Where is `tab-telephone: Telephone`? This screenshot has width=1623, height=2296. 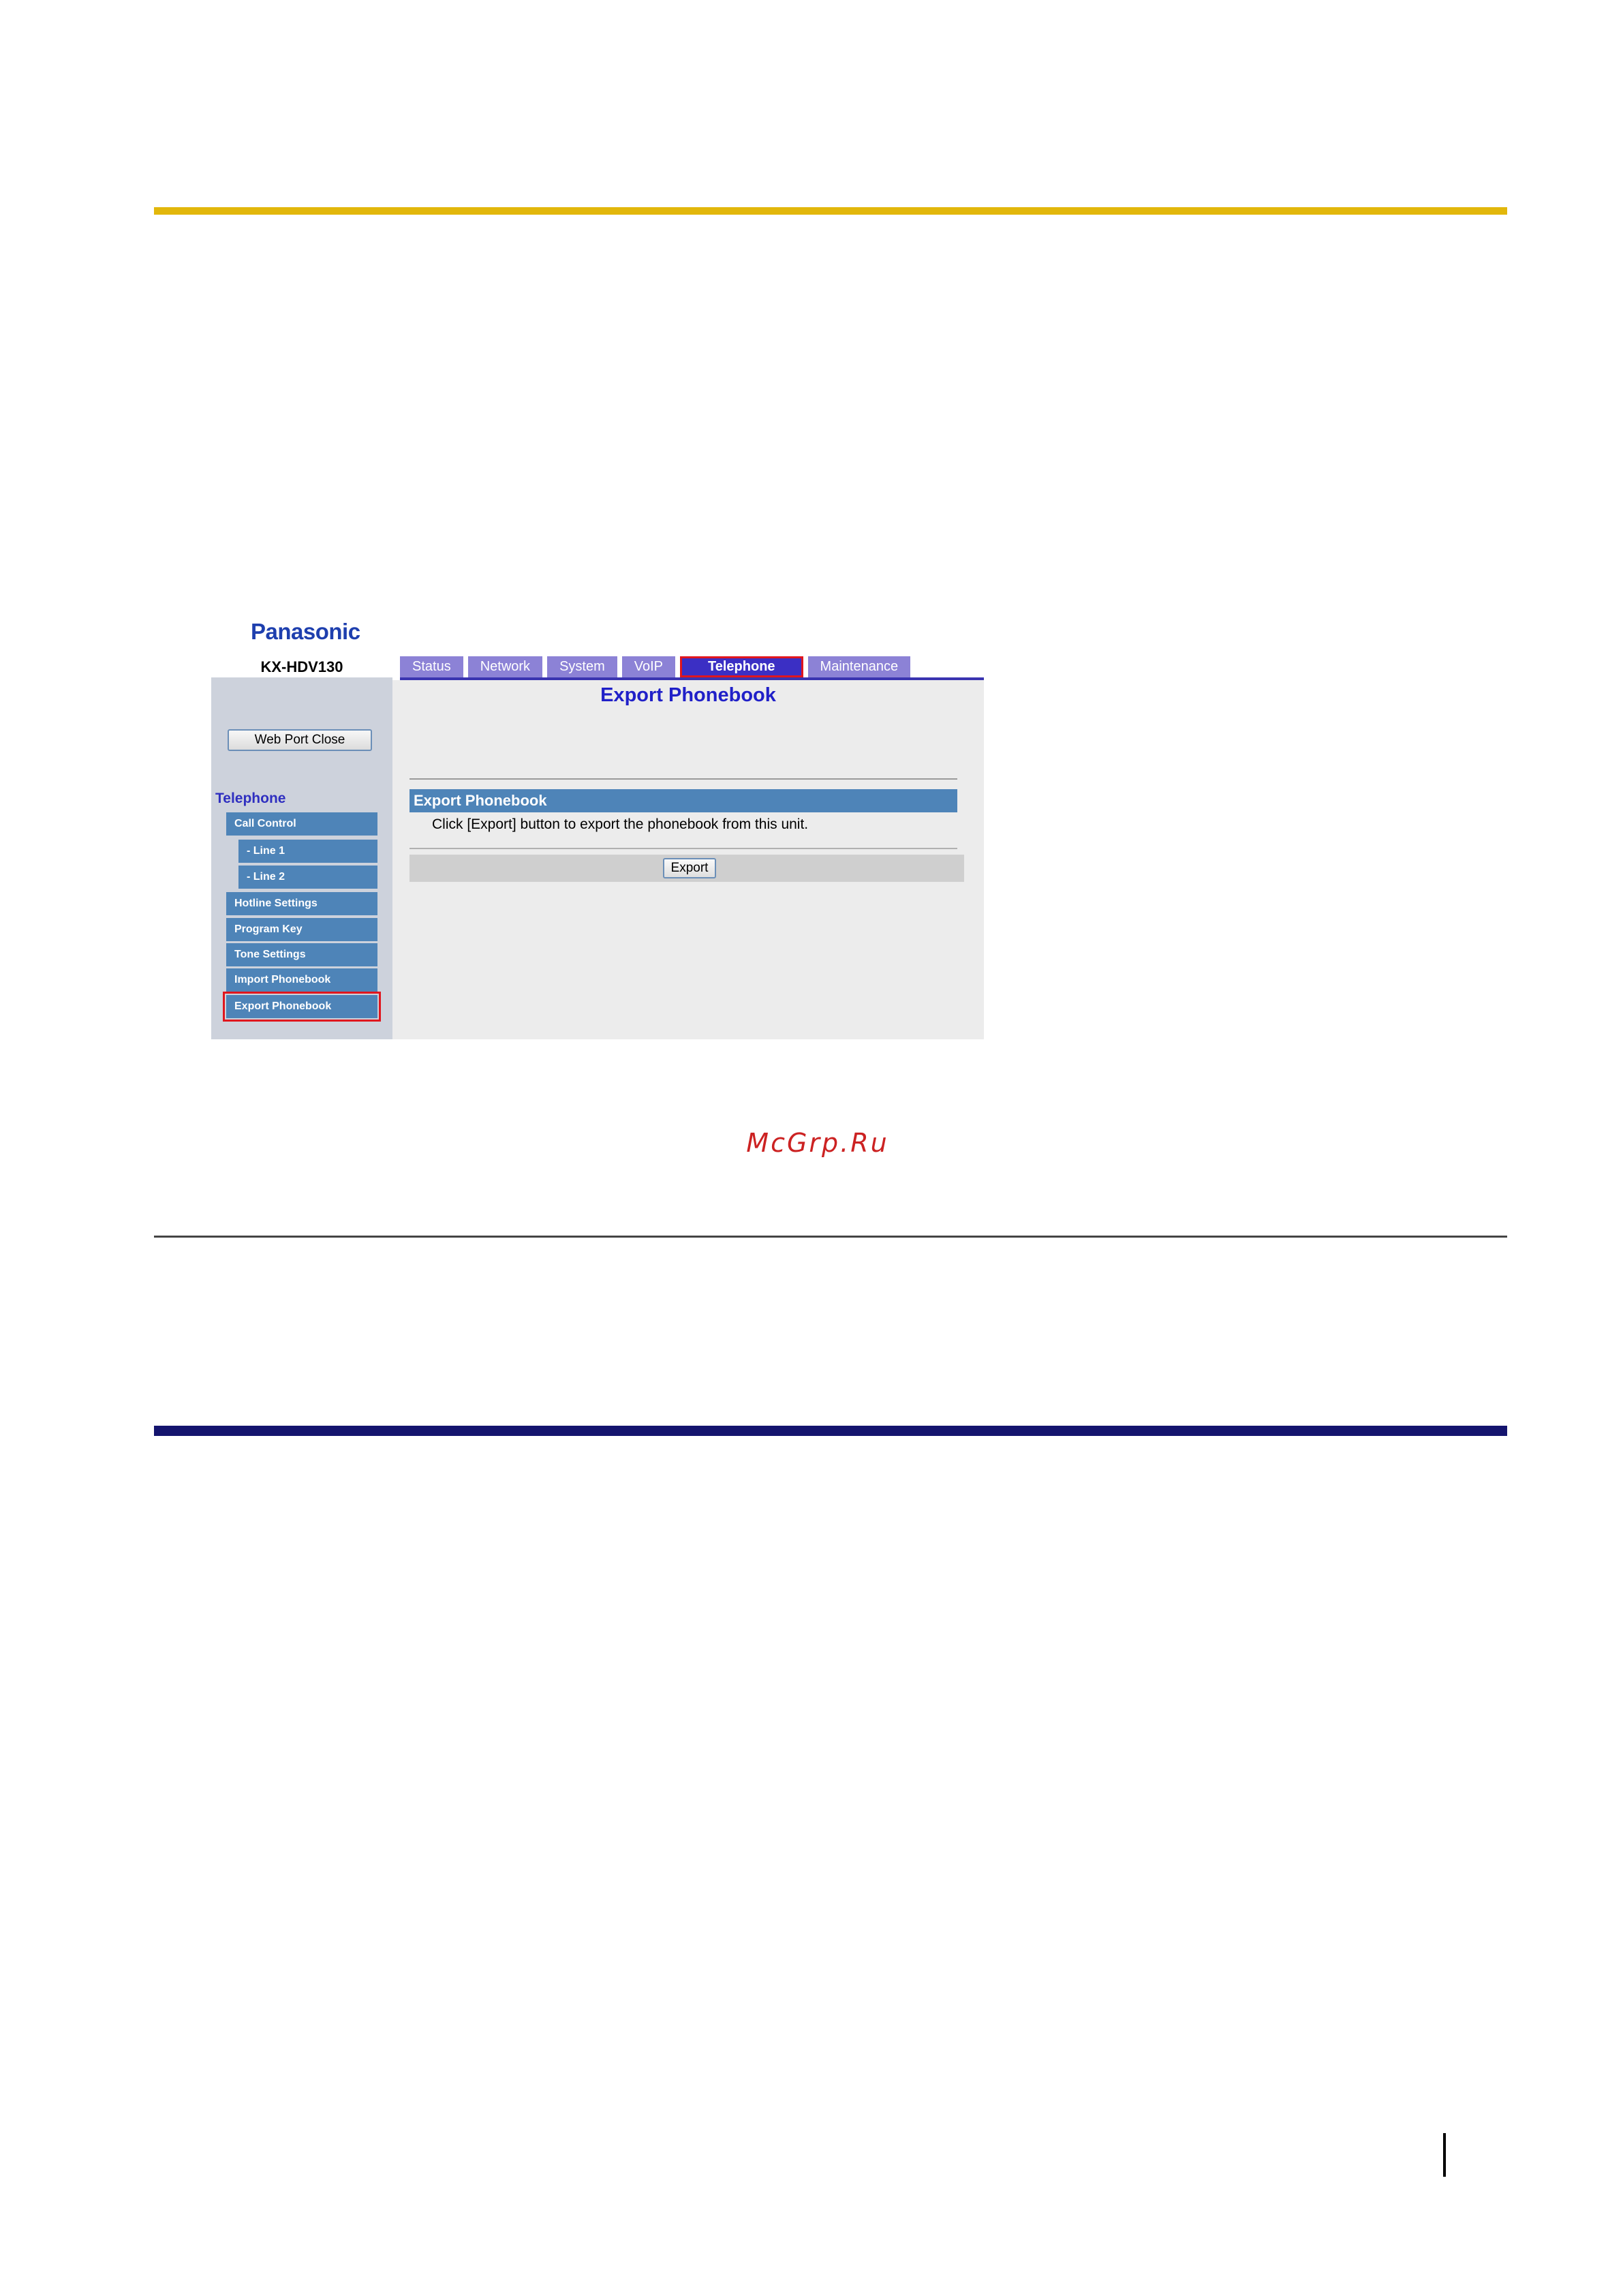 tab-telephone: Telephone is located at coordinates (741, 666).